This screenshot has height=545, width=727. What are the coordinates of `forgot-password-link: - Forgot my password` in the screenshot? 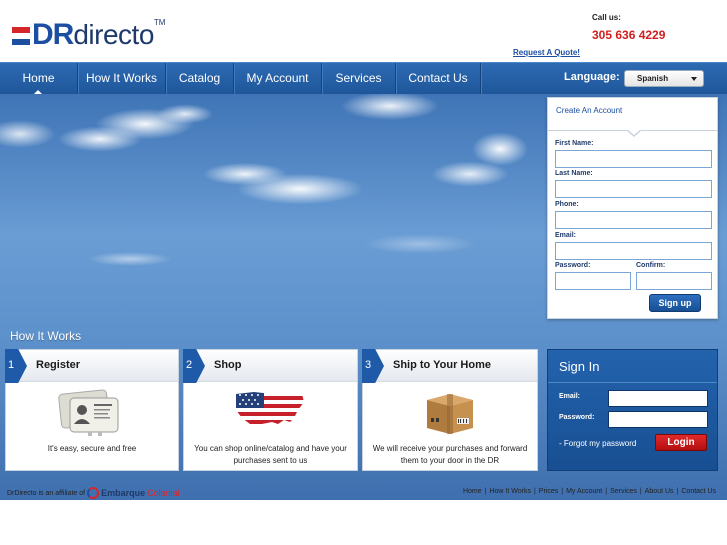 It's located at (597, 443).